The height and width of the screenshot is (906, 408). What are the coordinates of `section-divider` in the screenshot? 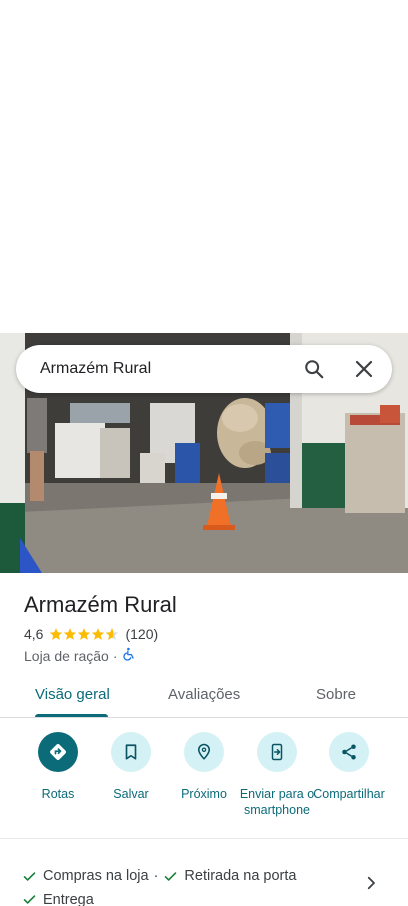 It's located at (204, 838).